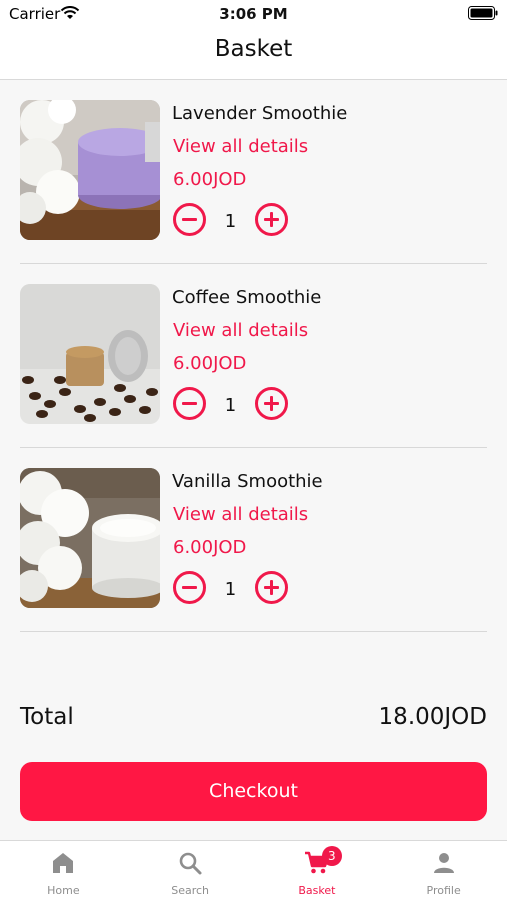  I want to click on tab-label: Basket, so click(317, 890).